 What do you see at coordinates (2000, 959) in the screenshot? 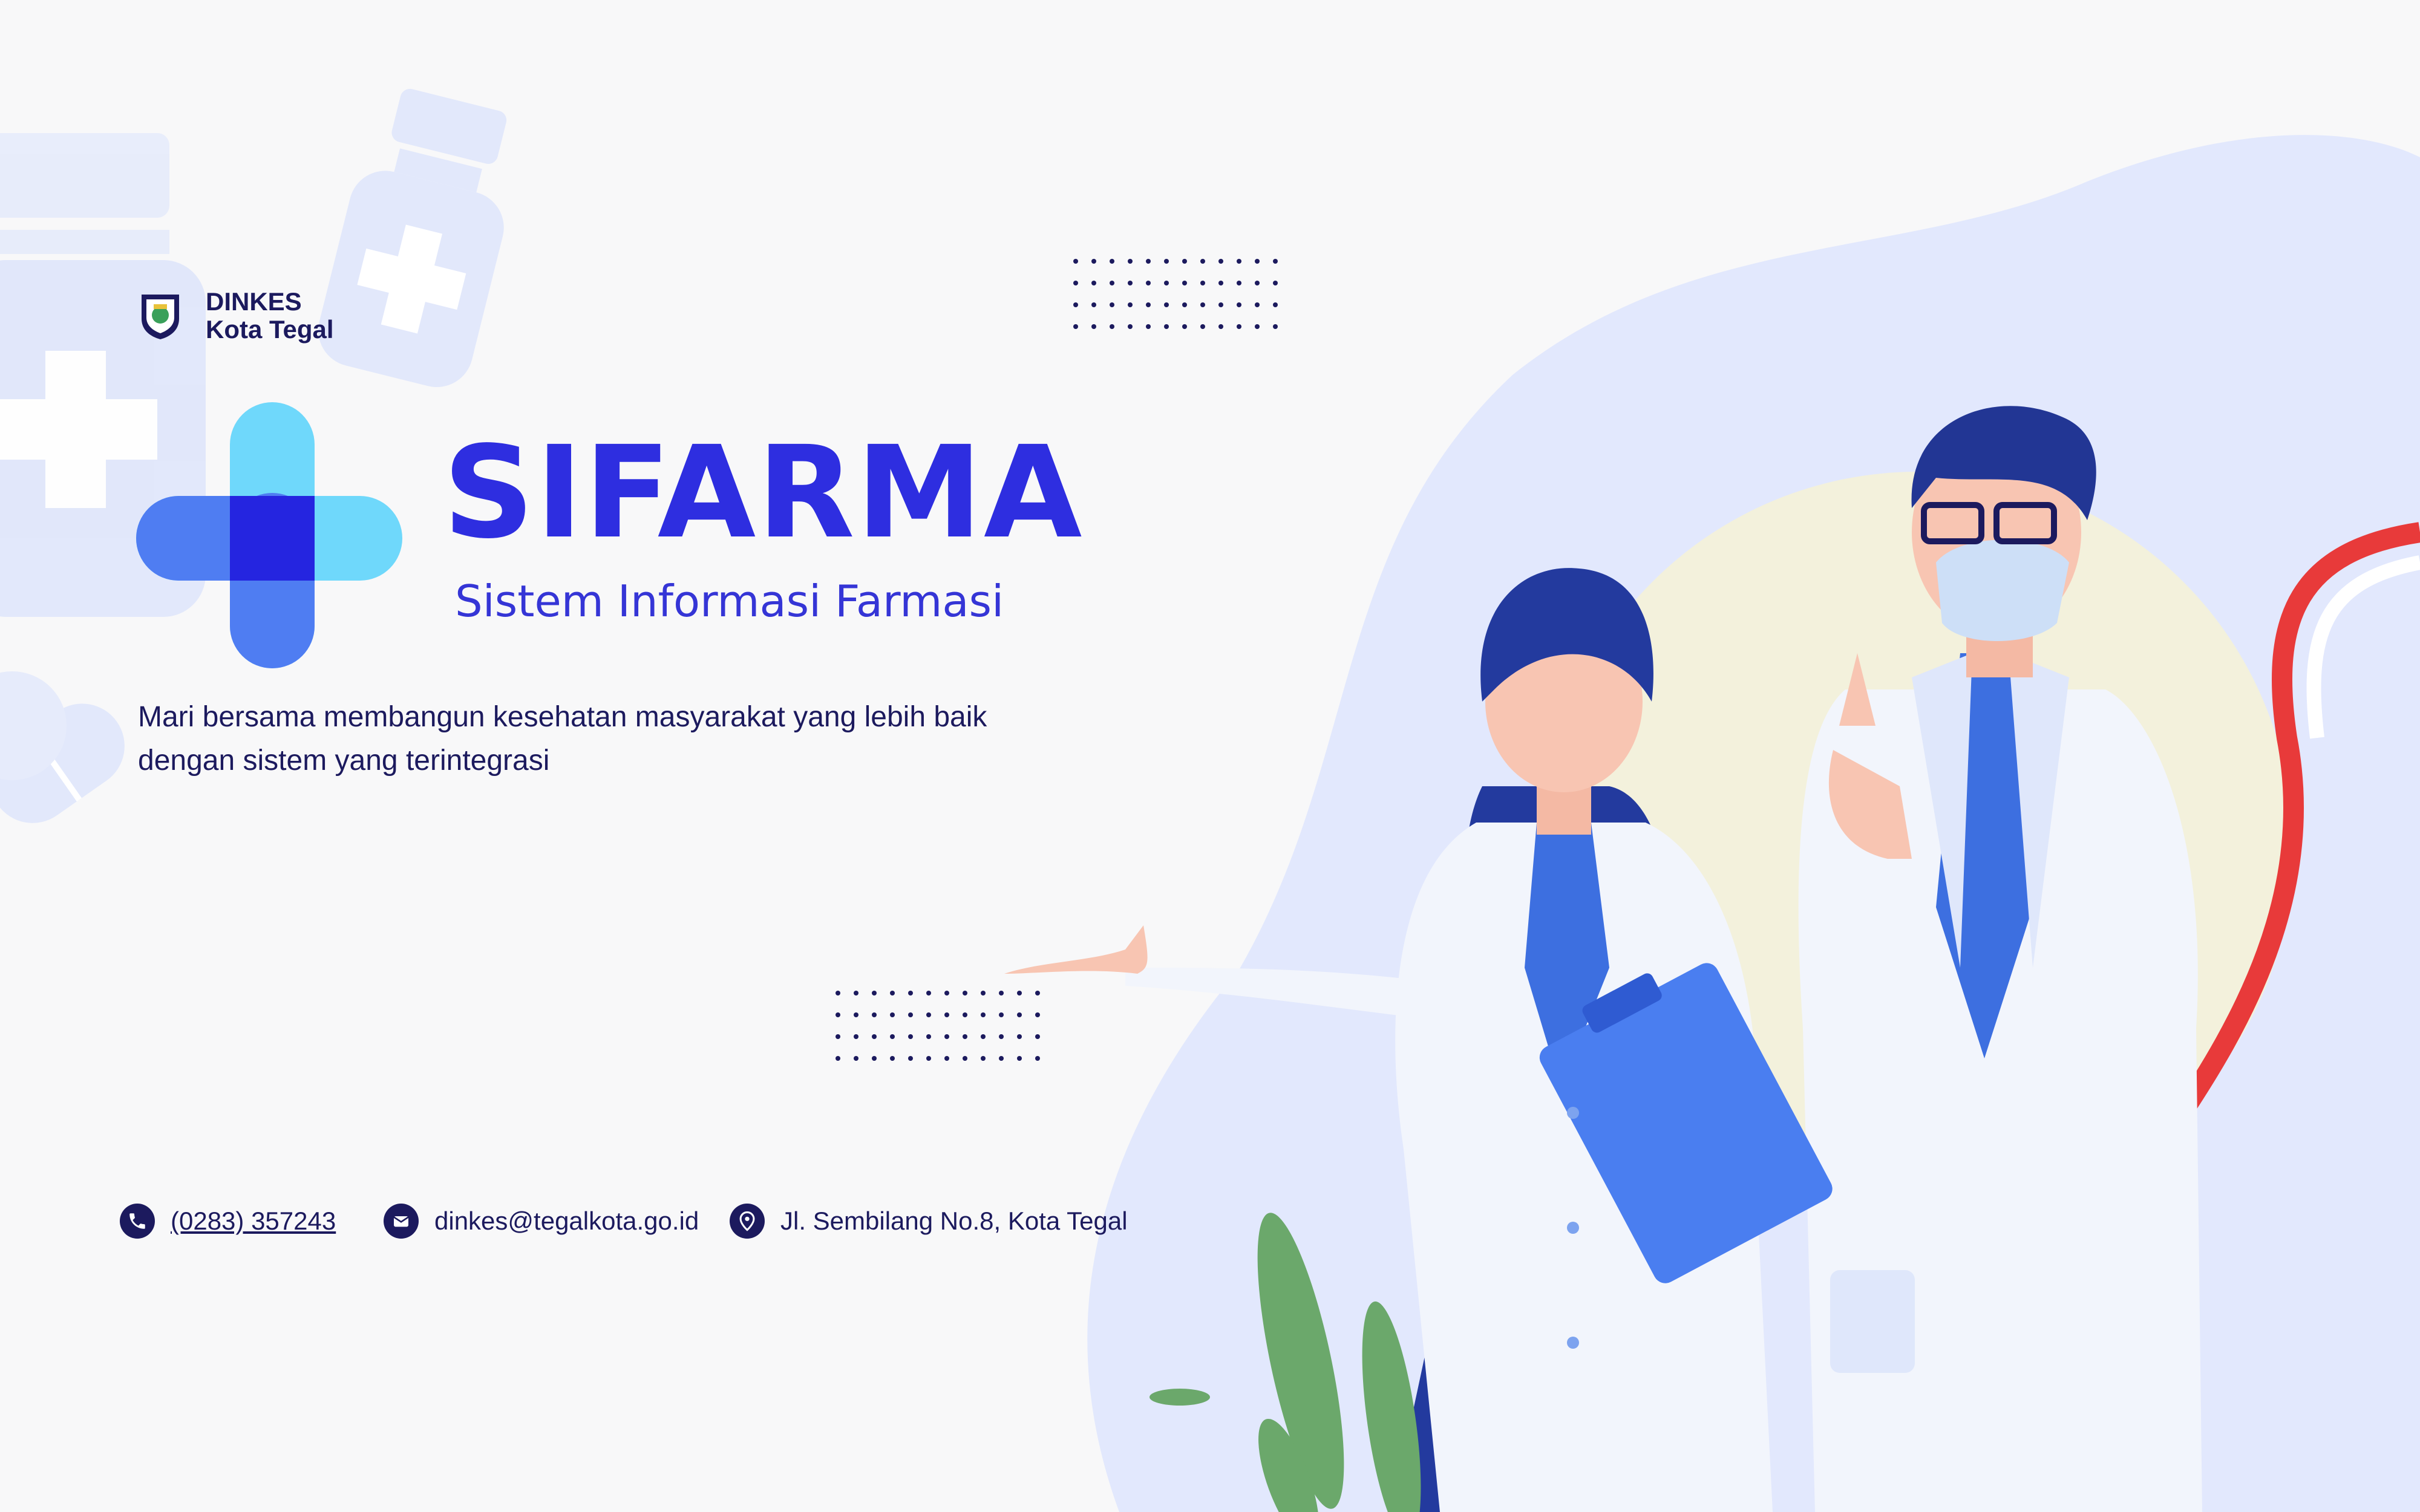
I see `male-doctor` at bounding box center [2000, 959].